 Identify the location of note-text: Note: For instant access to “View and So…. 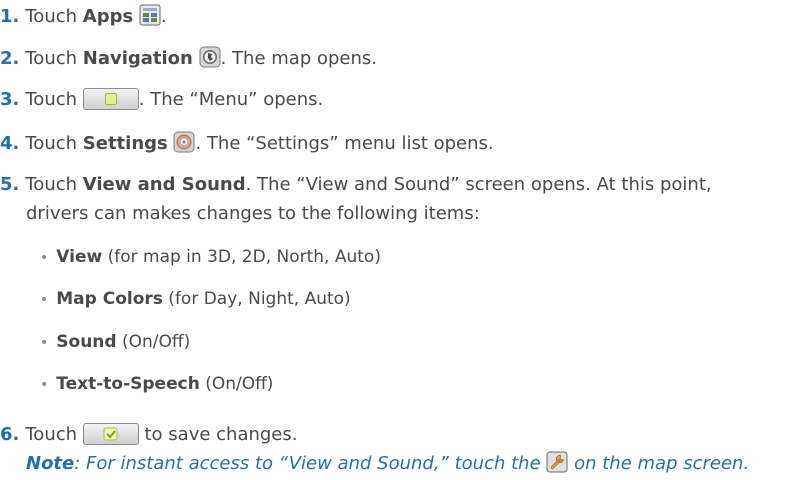
(387, 465).